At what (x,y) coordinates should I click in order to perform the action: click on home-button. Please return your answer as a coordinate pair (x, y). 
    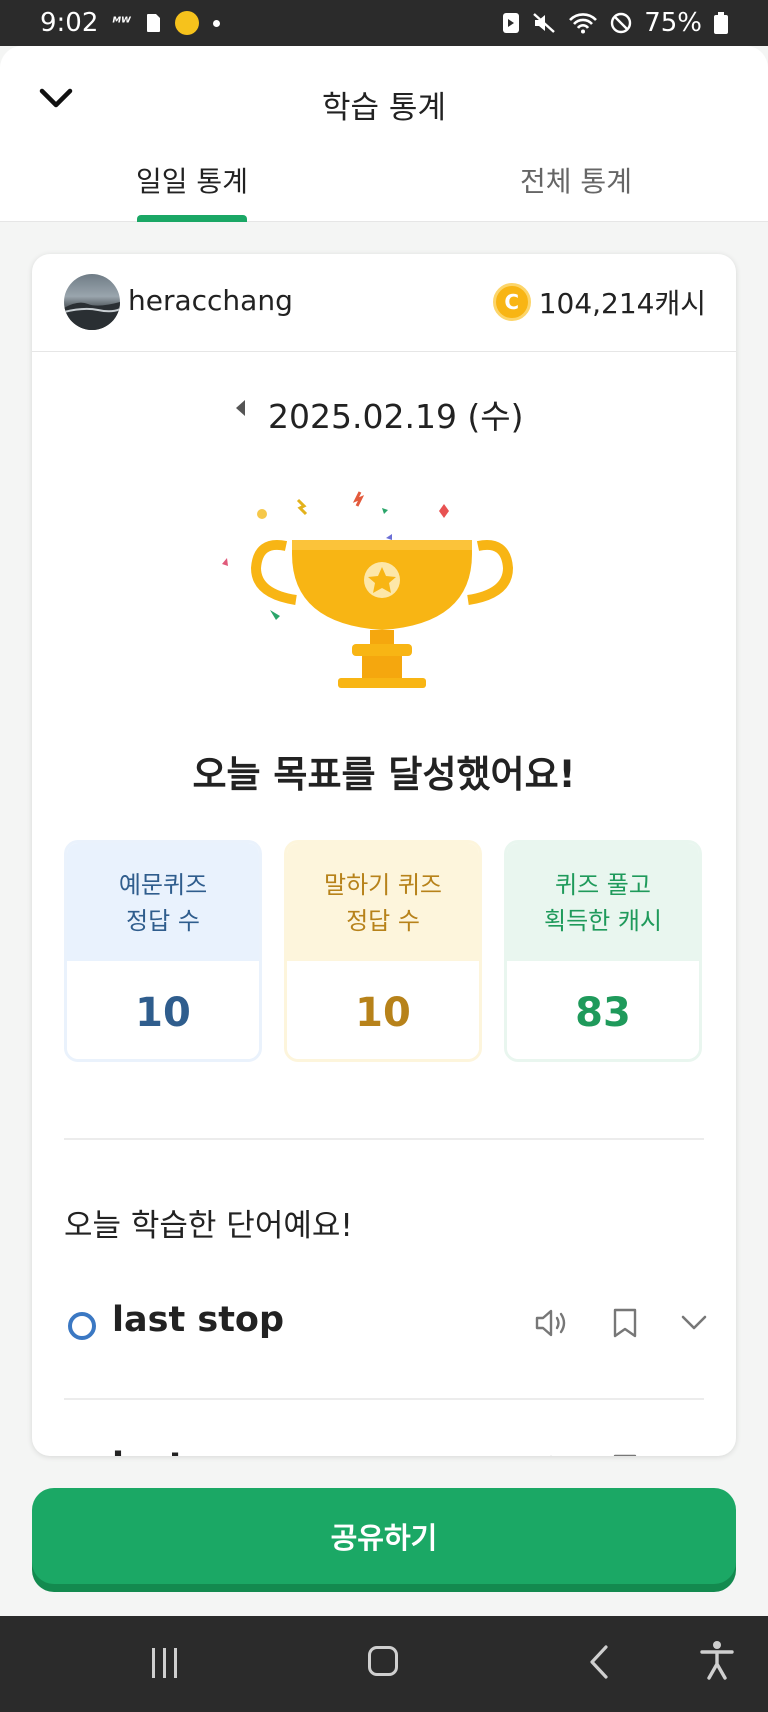
    Looking at the image, I should click on (383, 1661).